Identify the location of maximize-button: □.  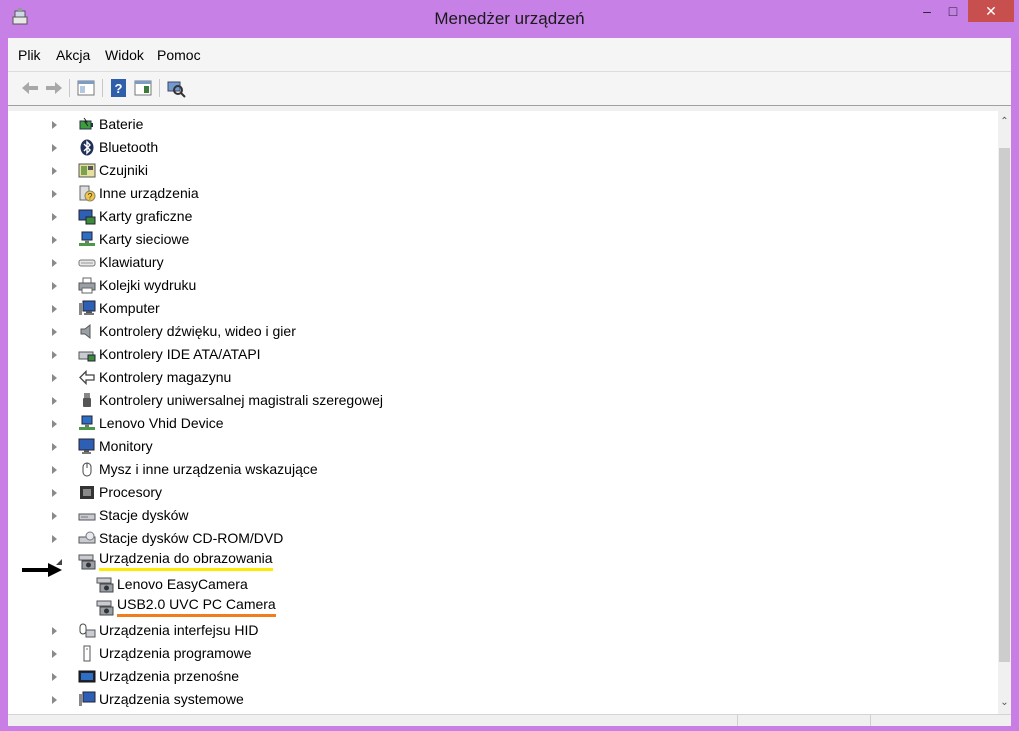
(953, 11).